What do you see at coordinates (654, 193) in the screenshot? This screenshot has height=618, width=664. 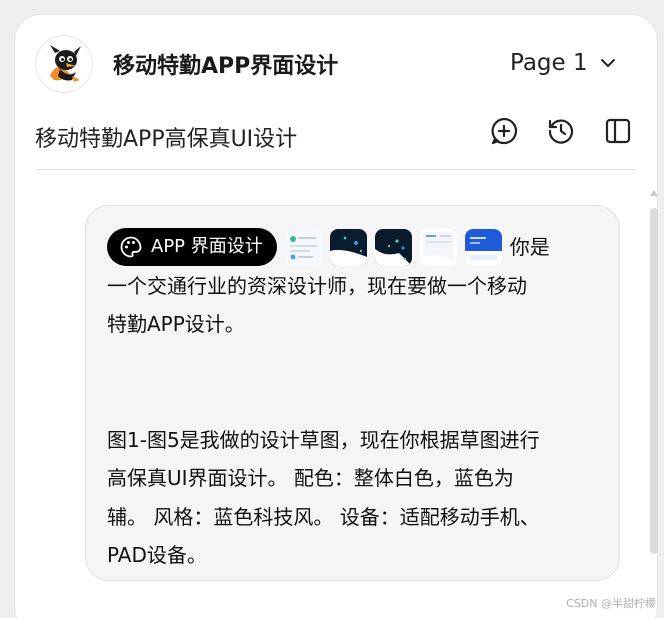 I see `scroll-up-arrow-icon` at bounding box center [654, 193].